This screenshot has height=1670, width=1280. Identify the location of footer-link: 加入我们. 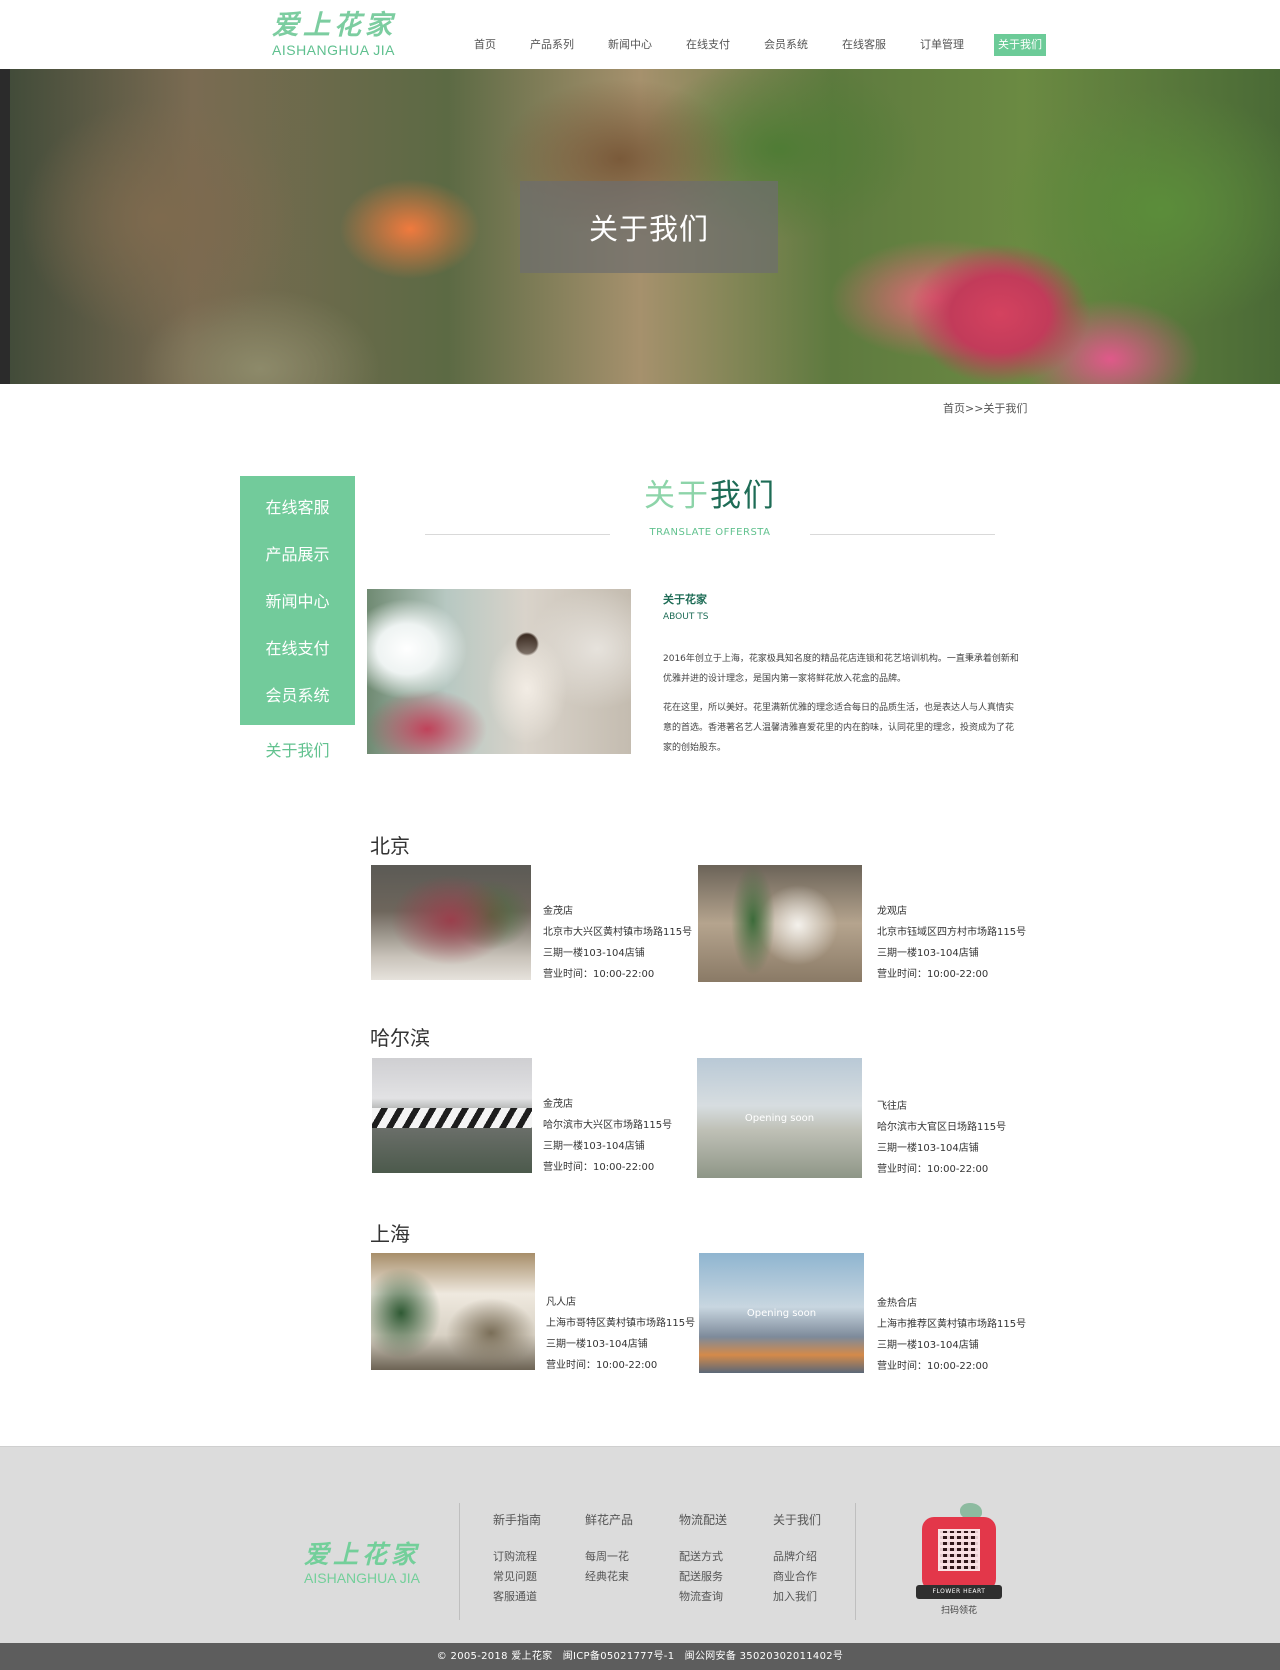
(813, 1597).